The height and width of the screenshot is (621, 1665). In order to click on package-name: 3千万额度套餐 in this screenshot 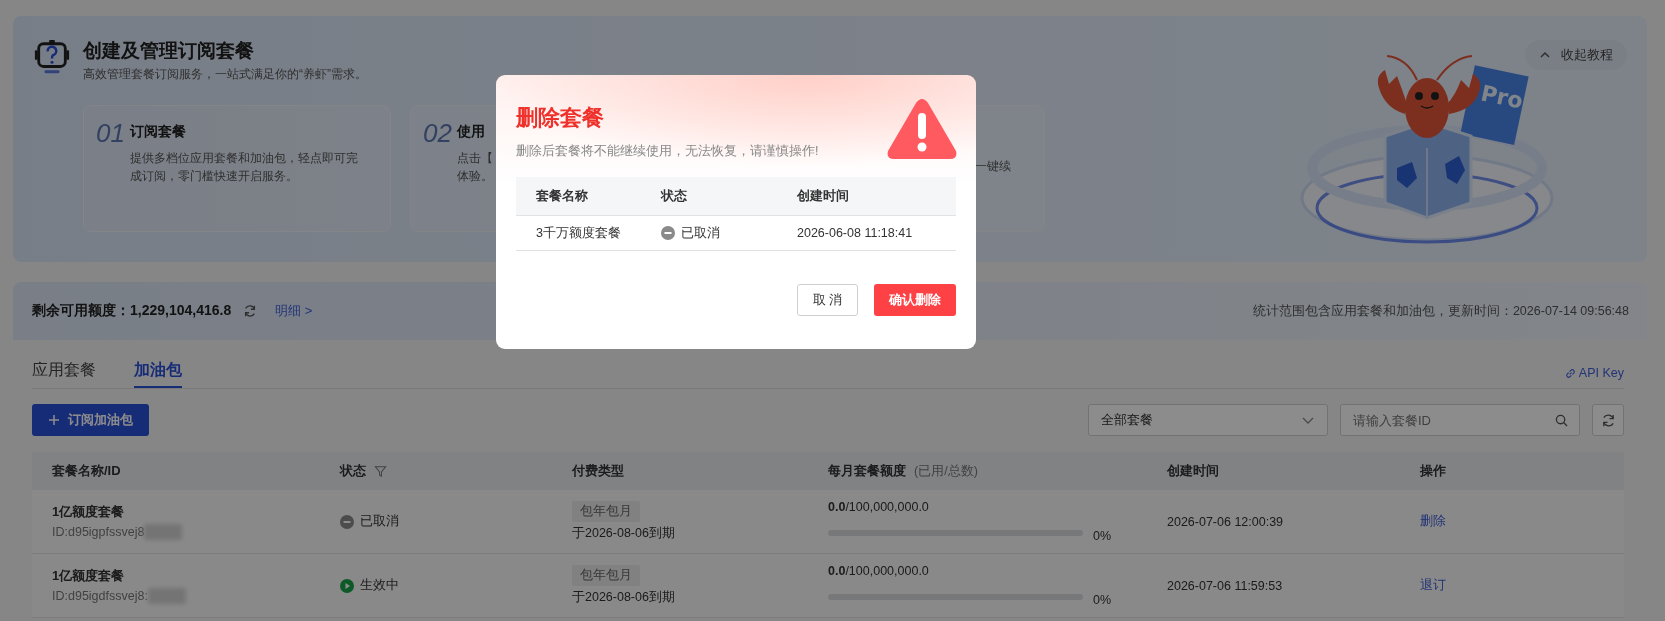, I will do `click(579, 233)`.